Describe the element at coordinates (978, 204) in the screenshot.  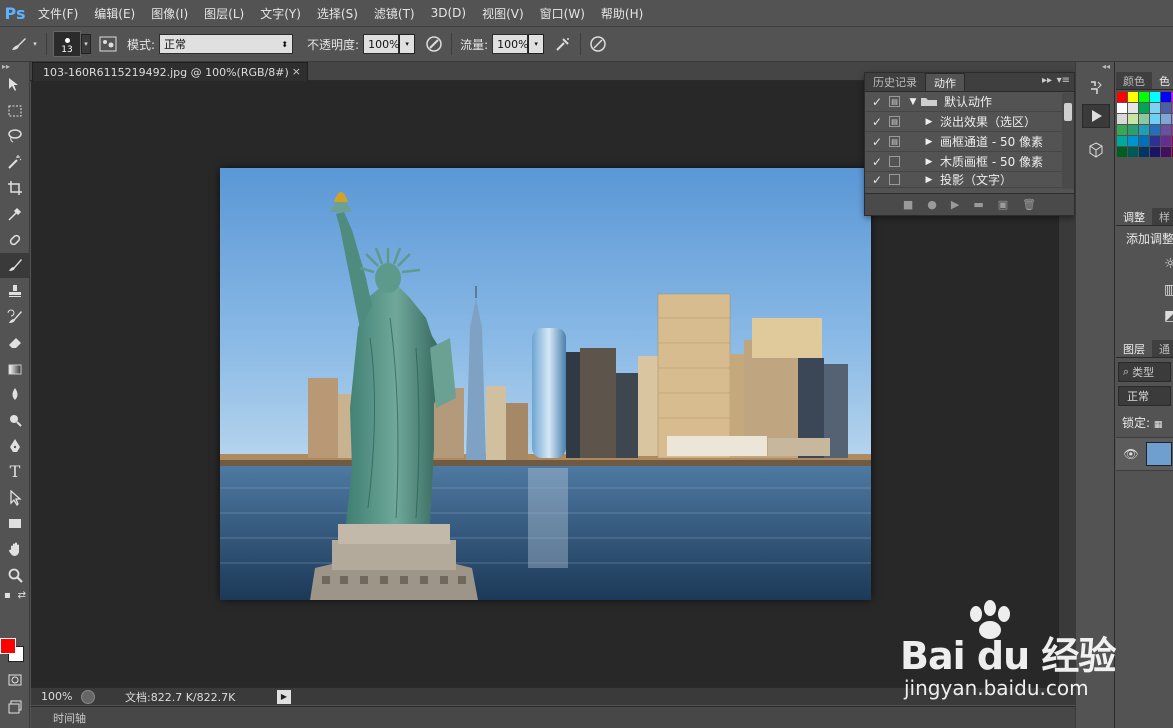
I see `new-set-folder-icon: ▬` at that location.